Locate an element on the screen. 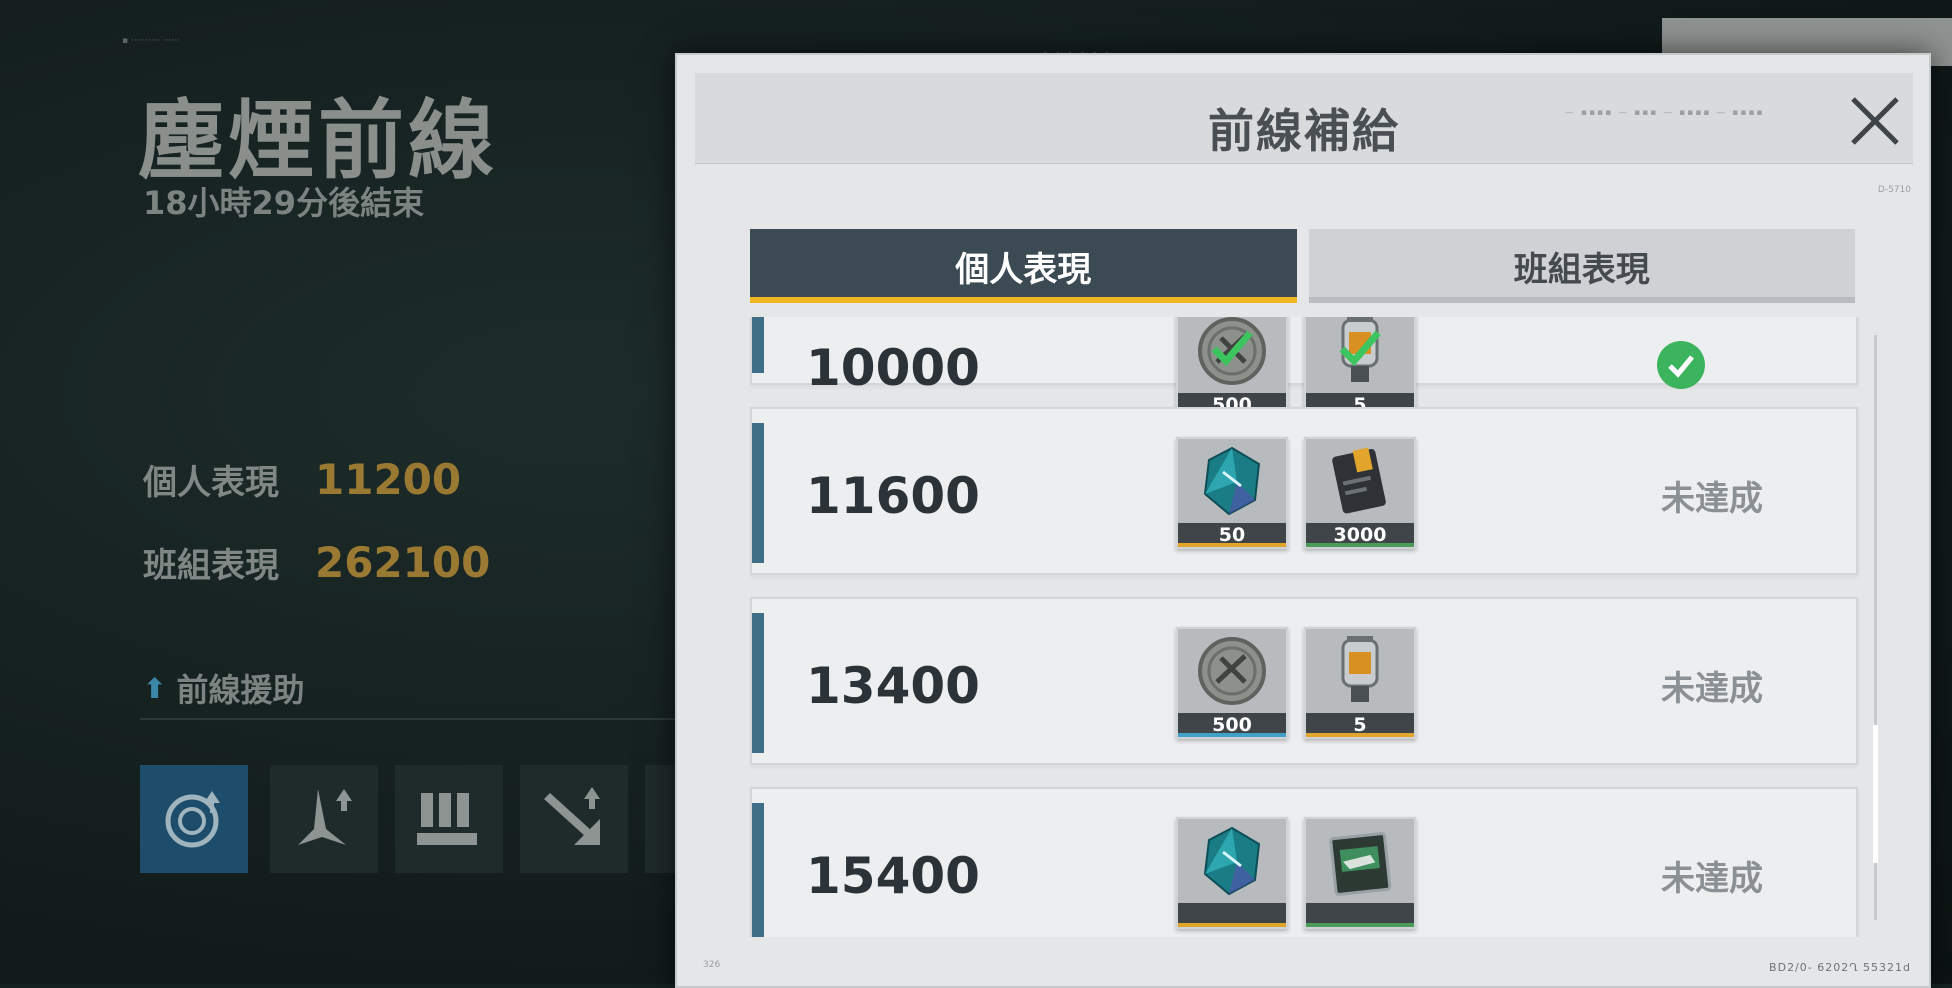 This screenshot has height=988, width=1952. ammo-case-icon is located at coordinates (1360, 481).